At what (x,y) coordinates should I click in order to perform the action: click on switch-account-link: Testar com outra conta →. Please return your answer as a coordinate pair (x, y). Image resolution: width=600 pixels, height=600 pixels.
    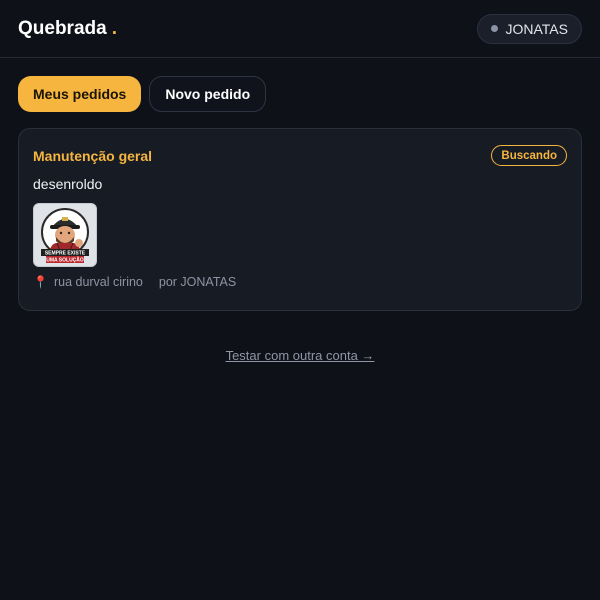
    Looking at the image, I should click on (300, 355).